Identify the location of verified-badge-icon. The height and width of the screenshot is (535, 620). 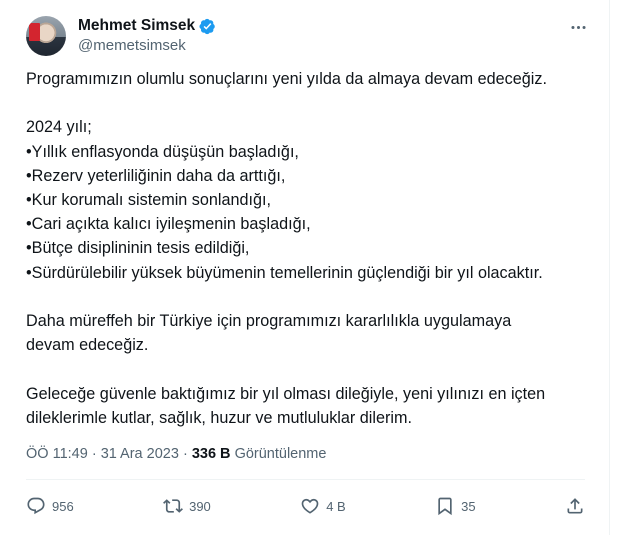
(207, 26).